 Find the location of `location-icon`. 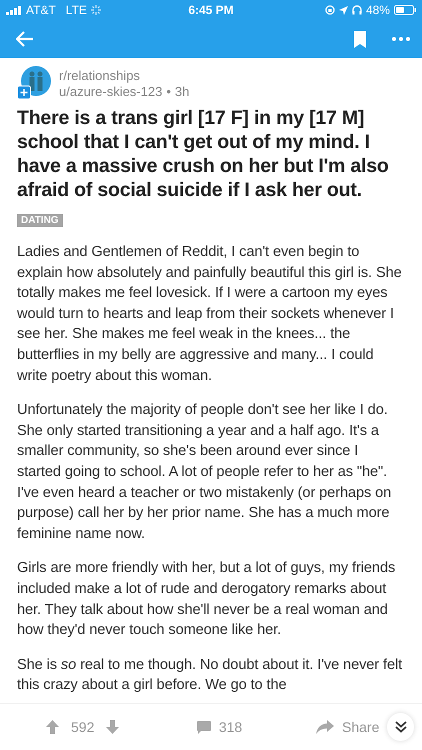

location-icon is located at coordinates (343, 10).